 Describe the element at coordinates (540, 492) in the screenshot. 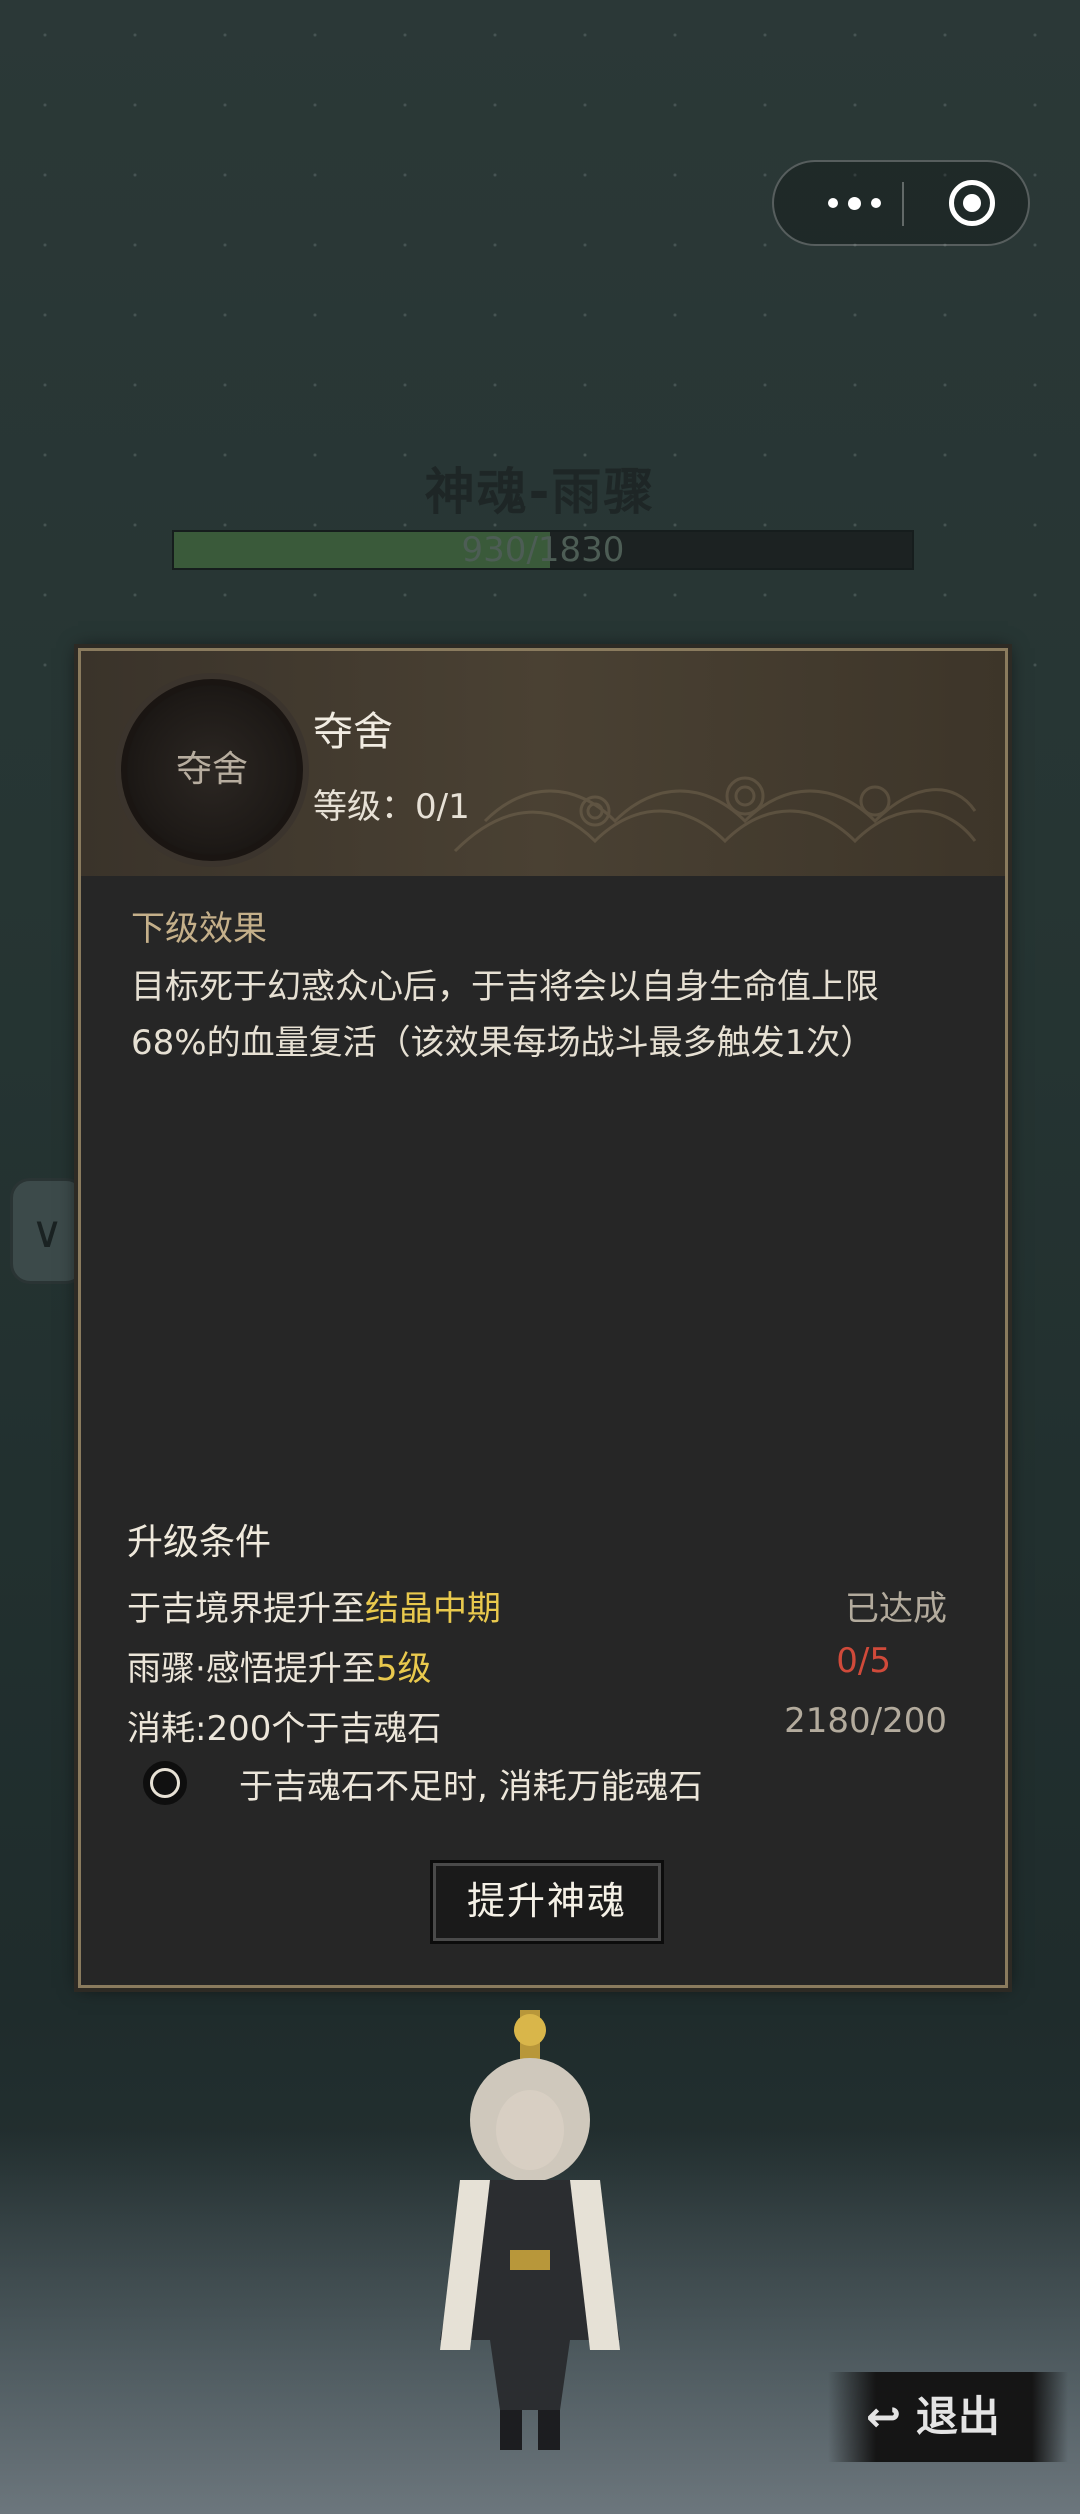

I see `soul-title: 神魂-雨骤` at that location.